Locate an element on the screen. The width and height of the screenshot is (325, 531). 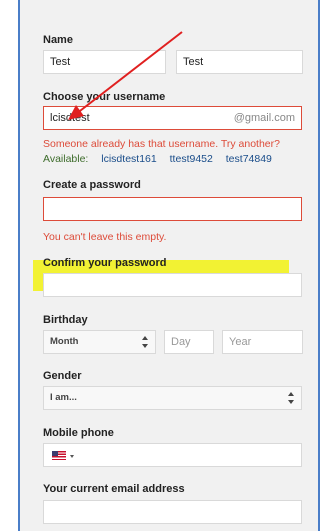
username-value: lcisdtest is located at coordinates (70, 118).